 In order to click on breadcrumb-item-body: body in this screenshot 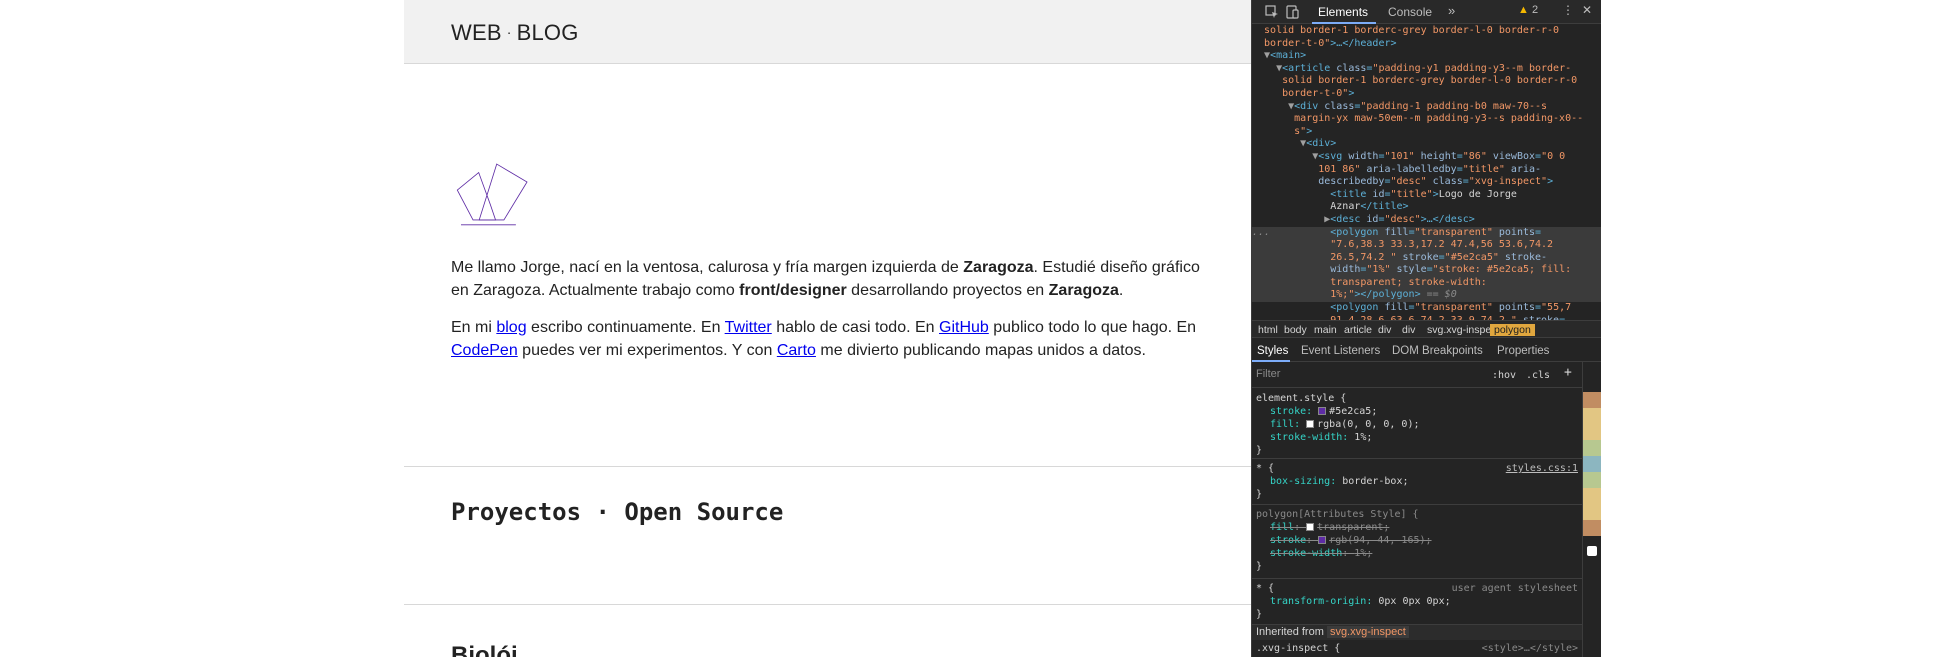, I will do `click(1295, 330)`.